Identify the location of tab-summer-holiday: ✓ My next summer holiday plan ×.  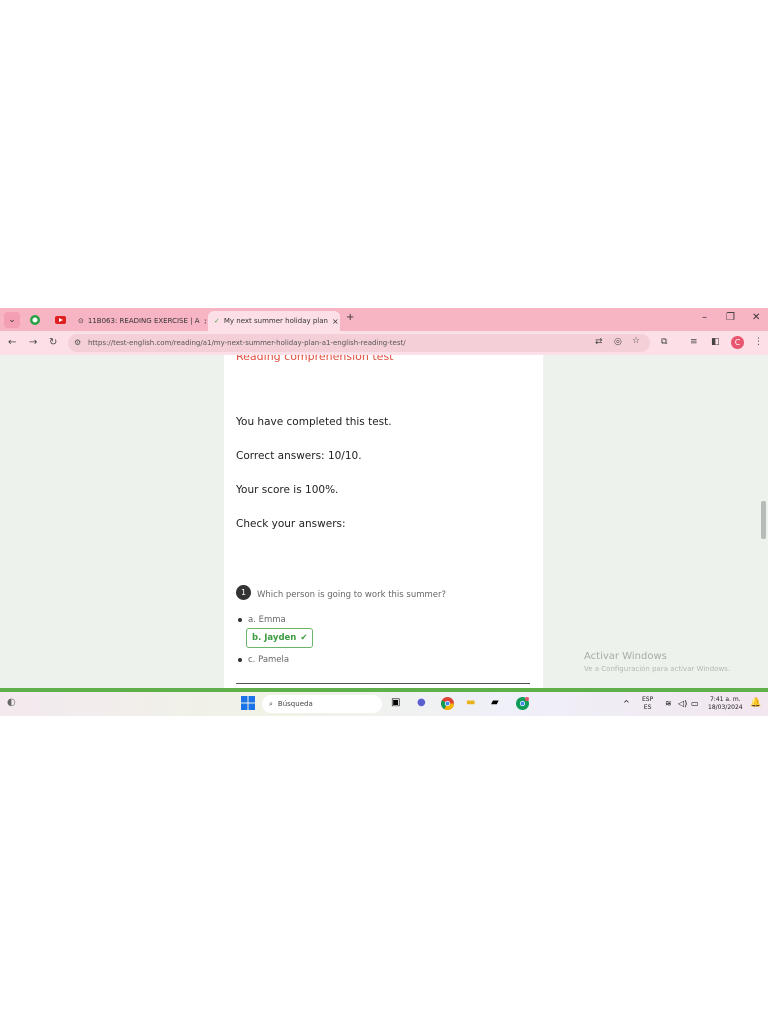
(274, 321).